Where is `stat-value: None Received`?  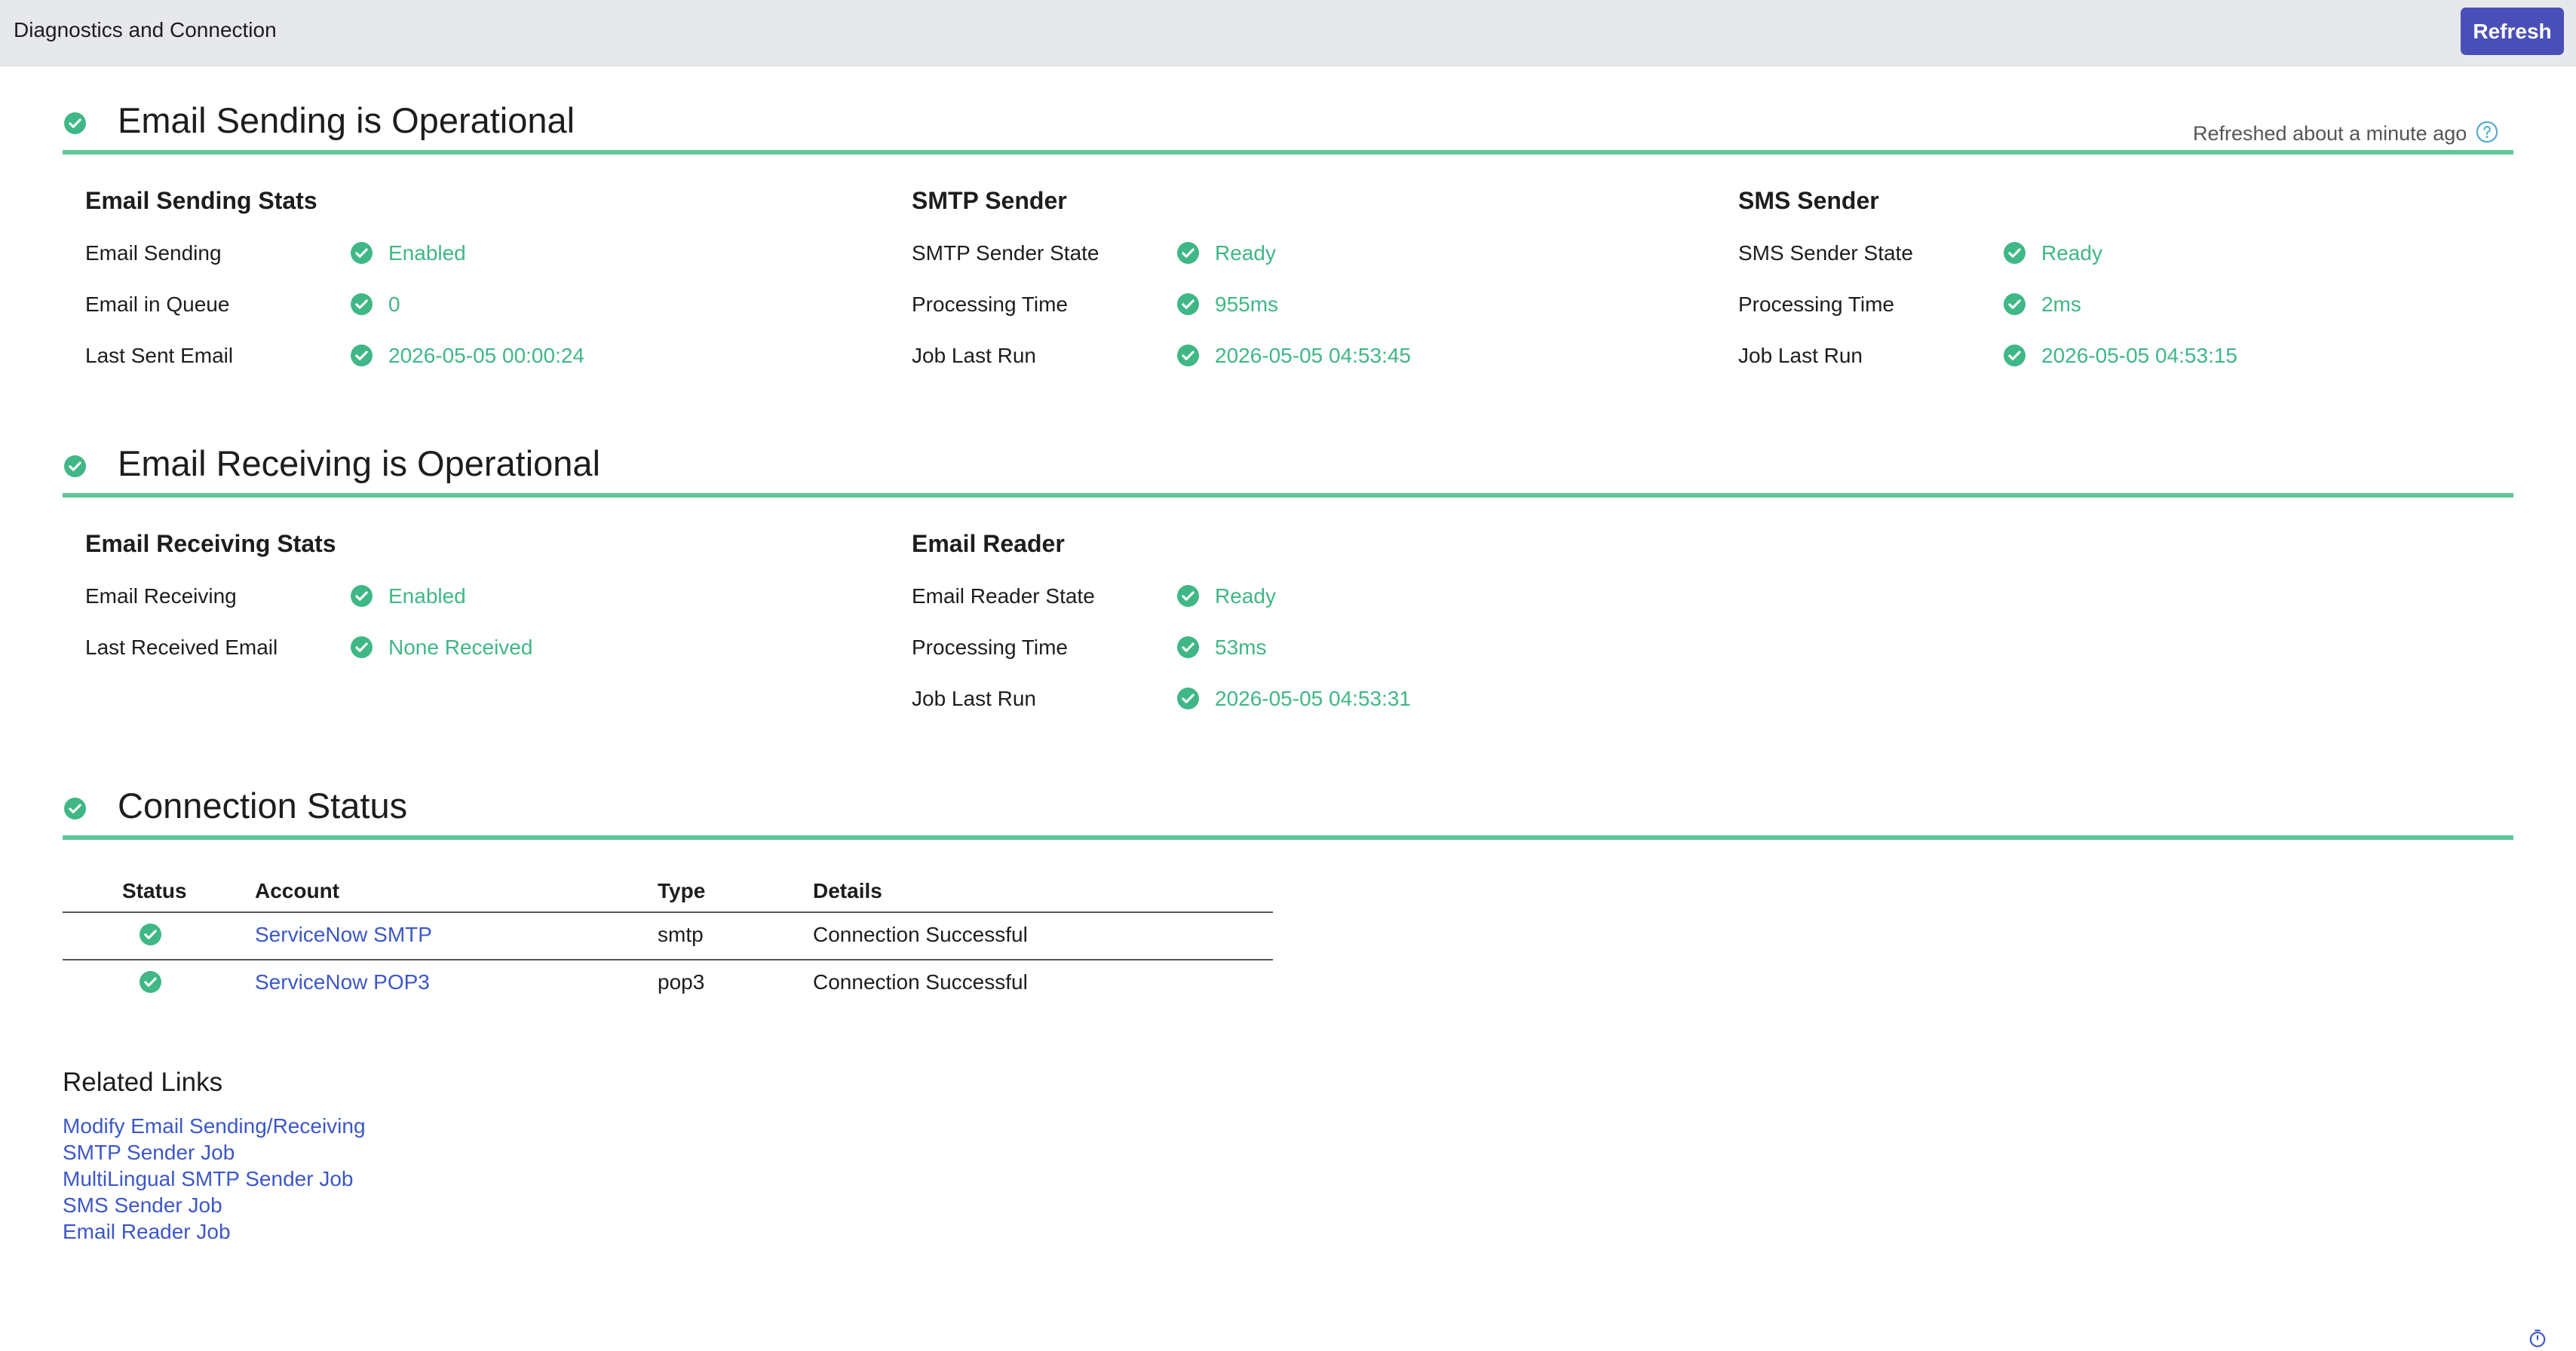
stat-value: None Received is located at coordinates (460, 647).